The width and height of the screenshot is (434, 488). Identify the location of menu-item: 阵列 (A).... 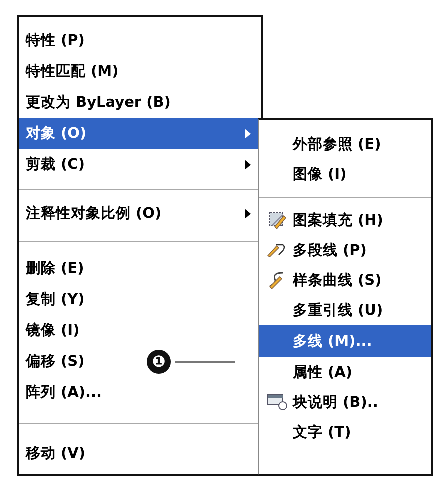
(65, 392).